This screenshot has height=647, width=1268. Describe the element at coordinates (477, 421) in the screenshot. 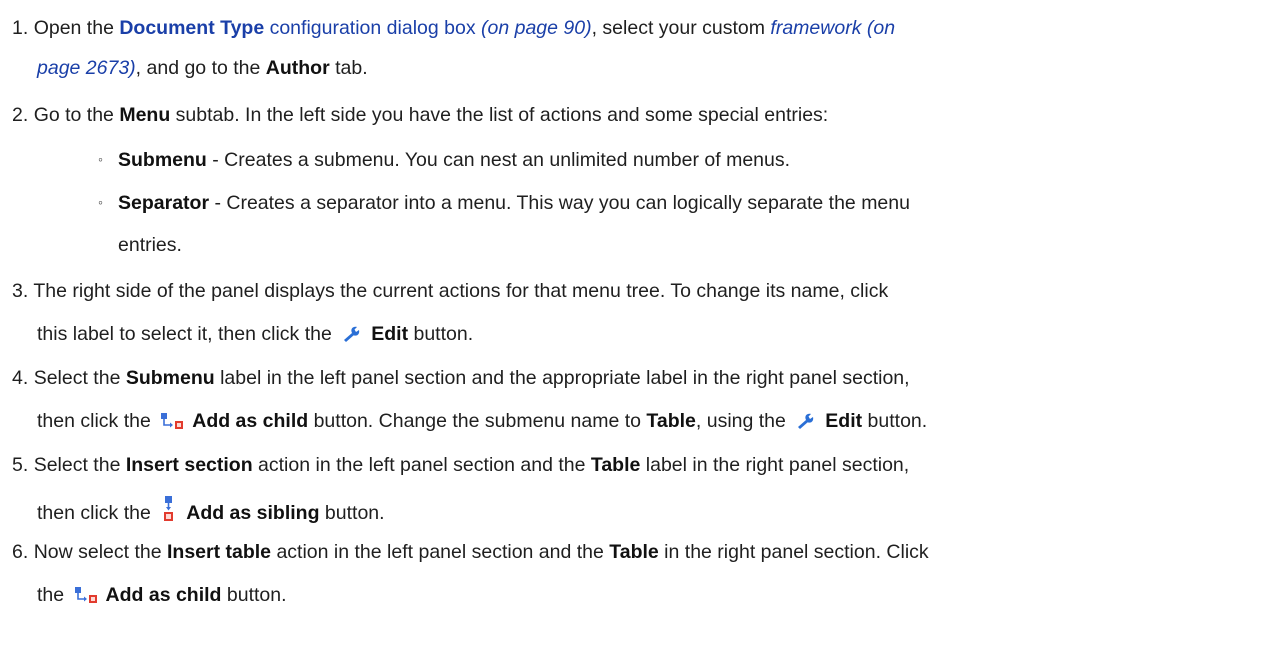

I see `step-text: button. Change the submenu name to` at that location.